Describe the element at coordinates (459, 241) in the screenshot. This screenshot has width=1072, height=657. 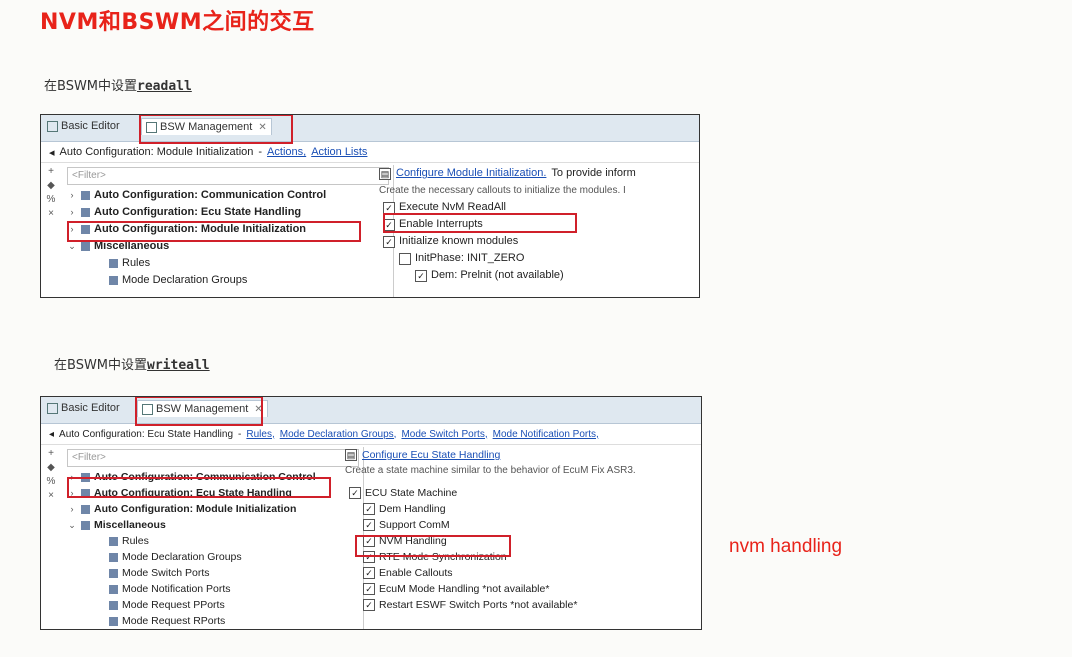
I see `option-label: Initialize known modules` at that location.